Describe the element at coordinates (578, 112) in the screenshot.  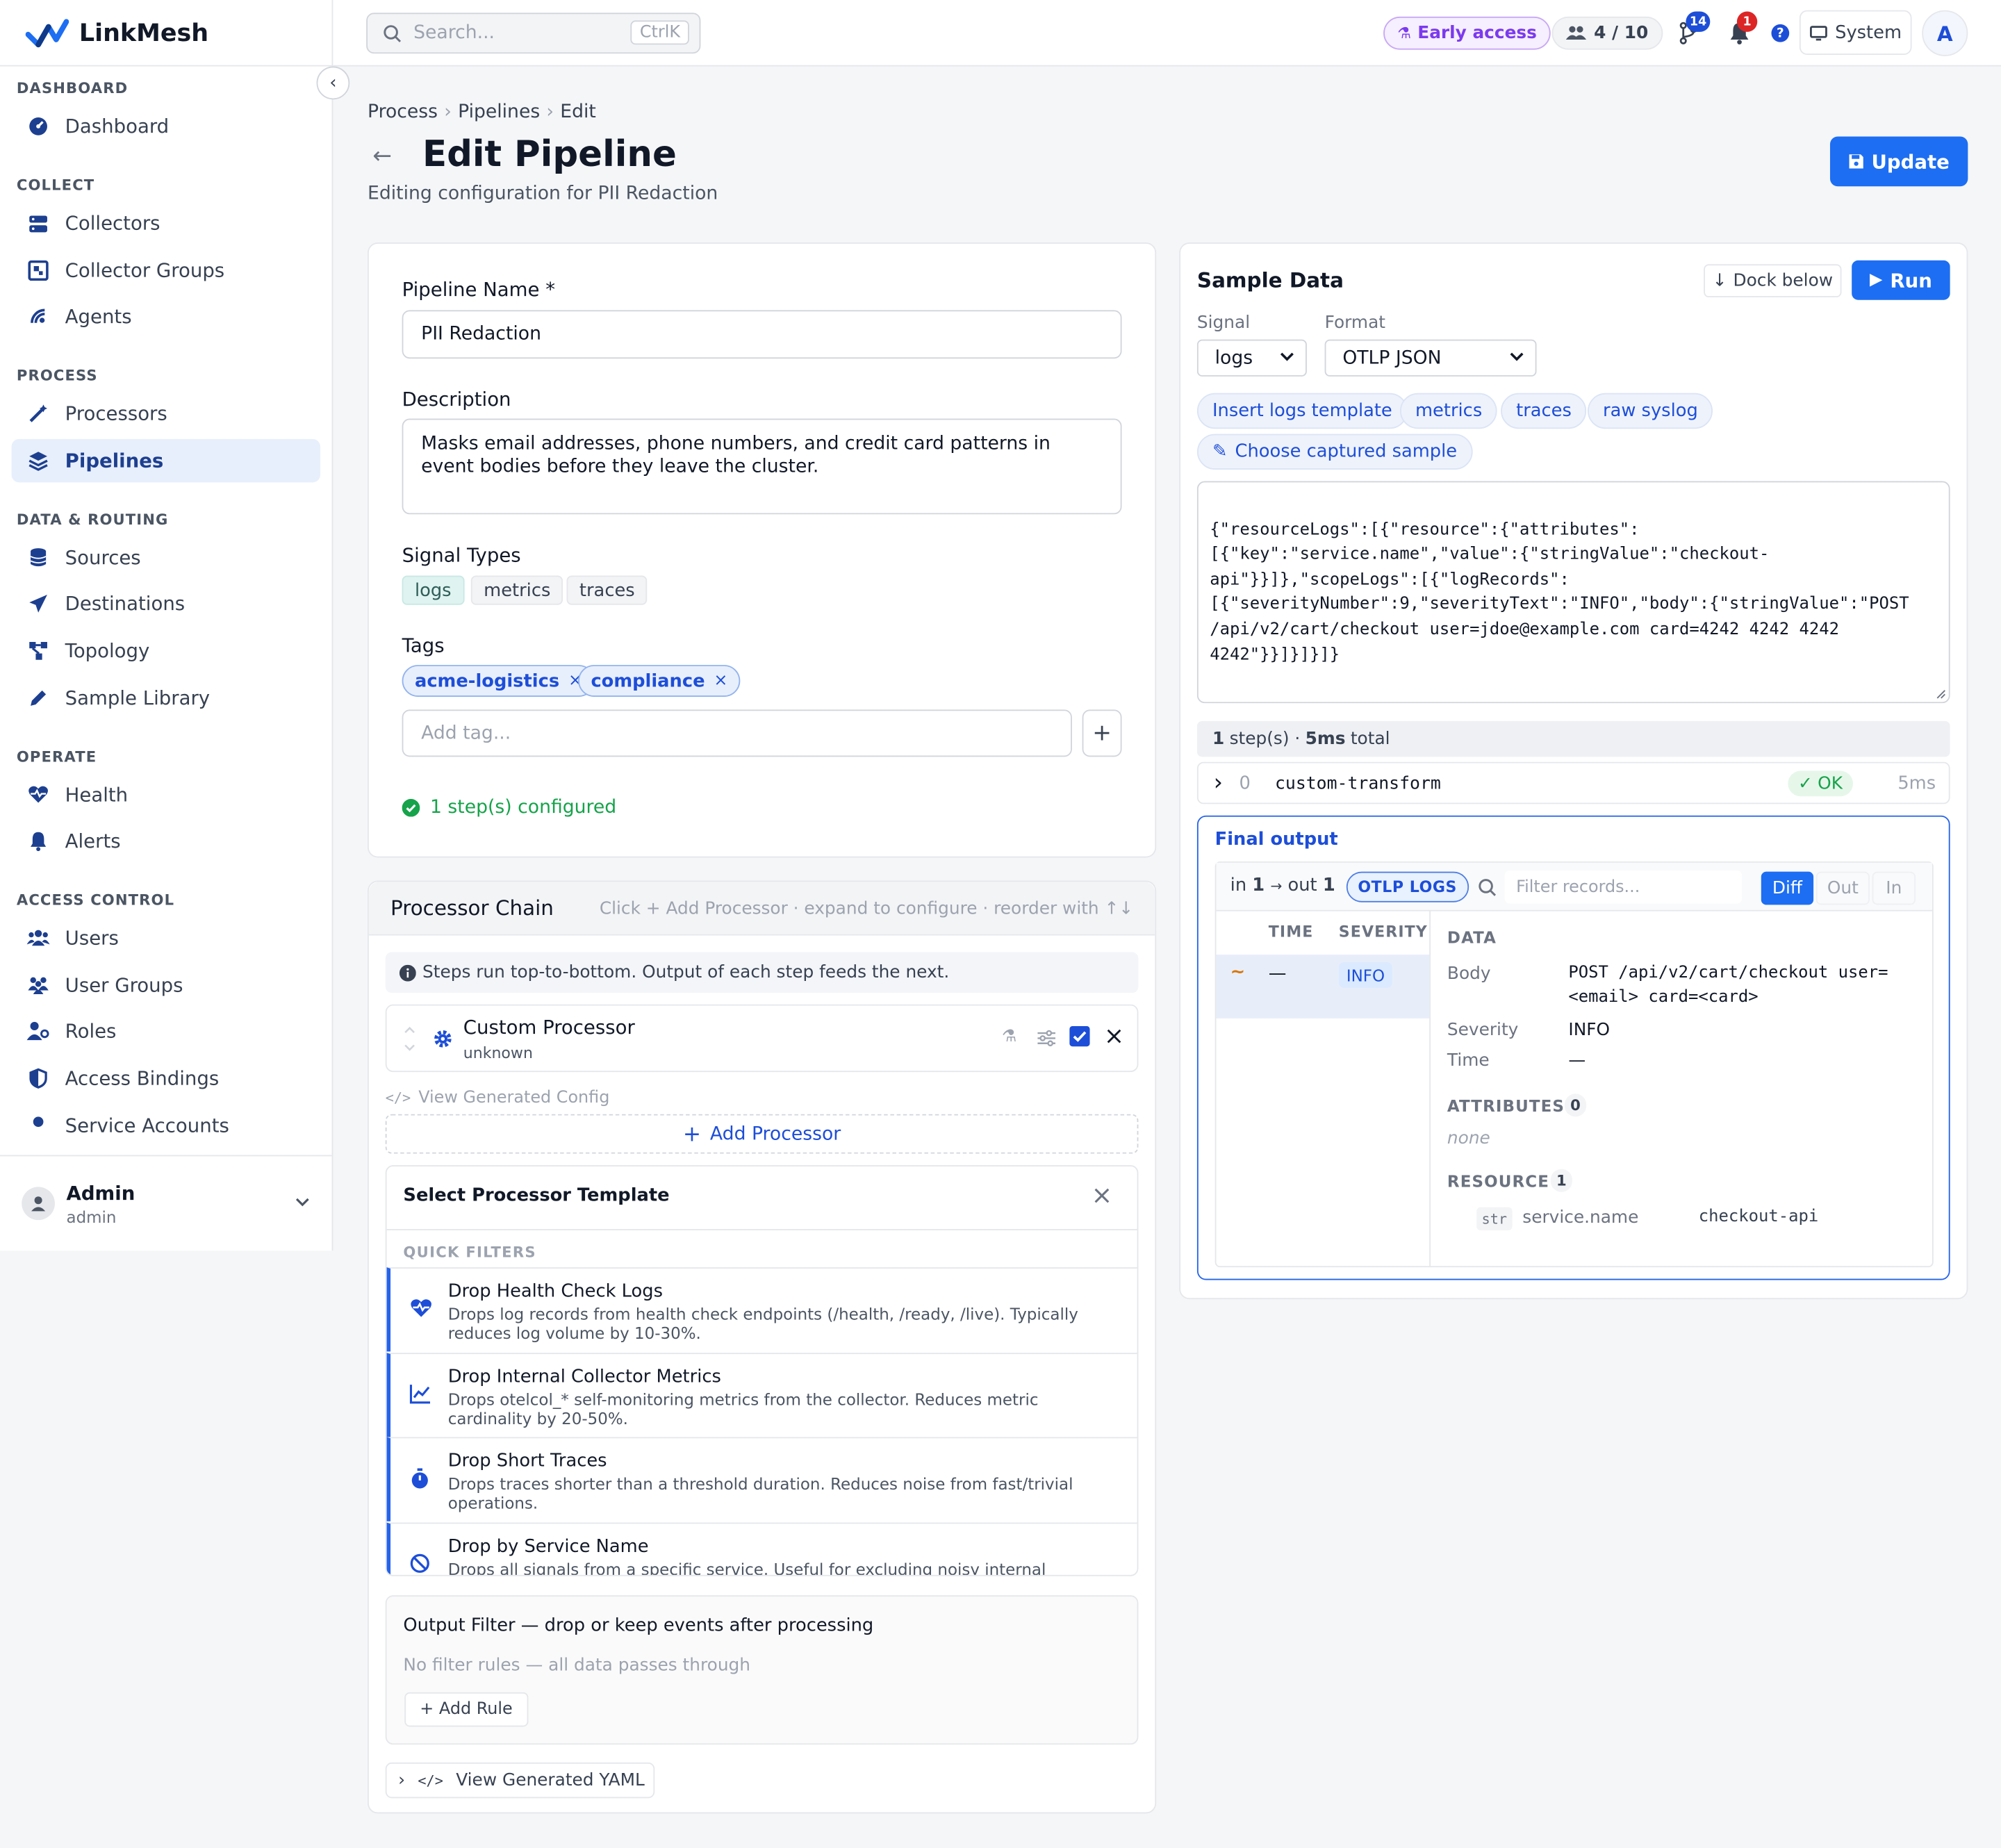
I see `breadcrumb-item: Edit` at that location.